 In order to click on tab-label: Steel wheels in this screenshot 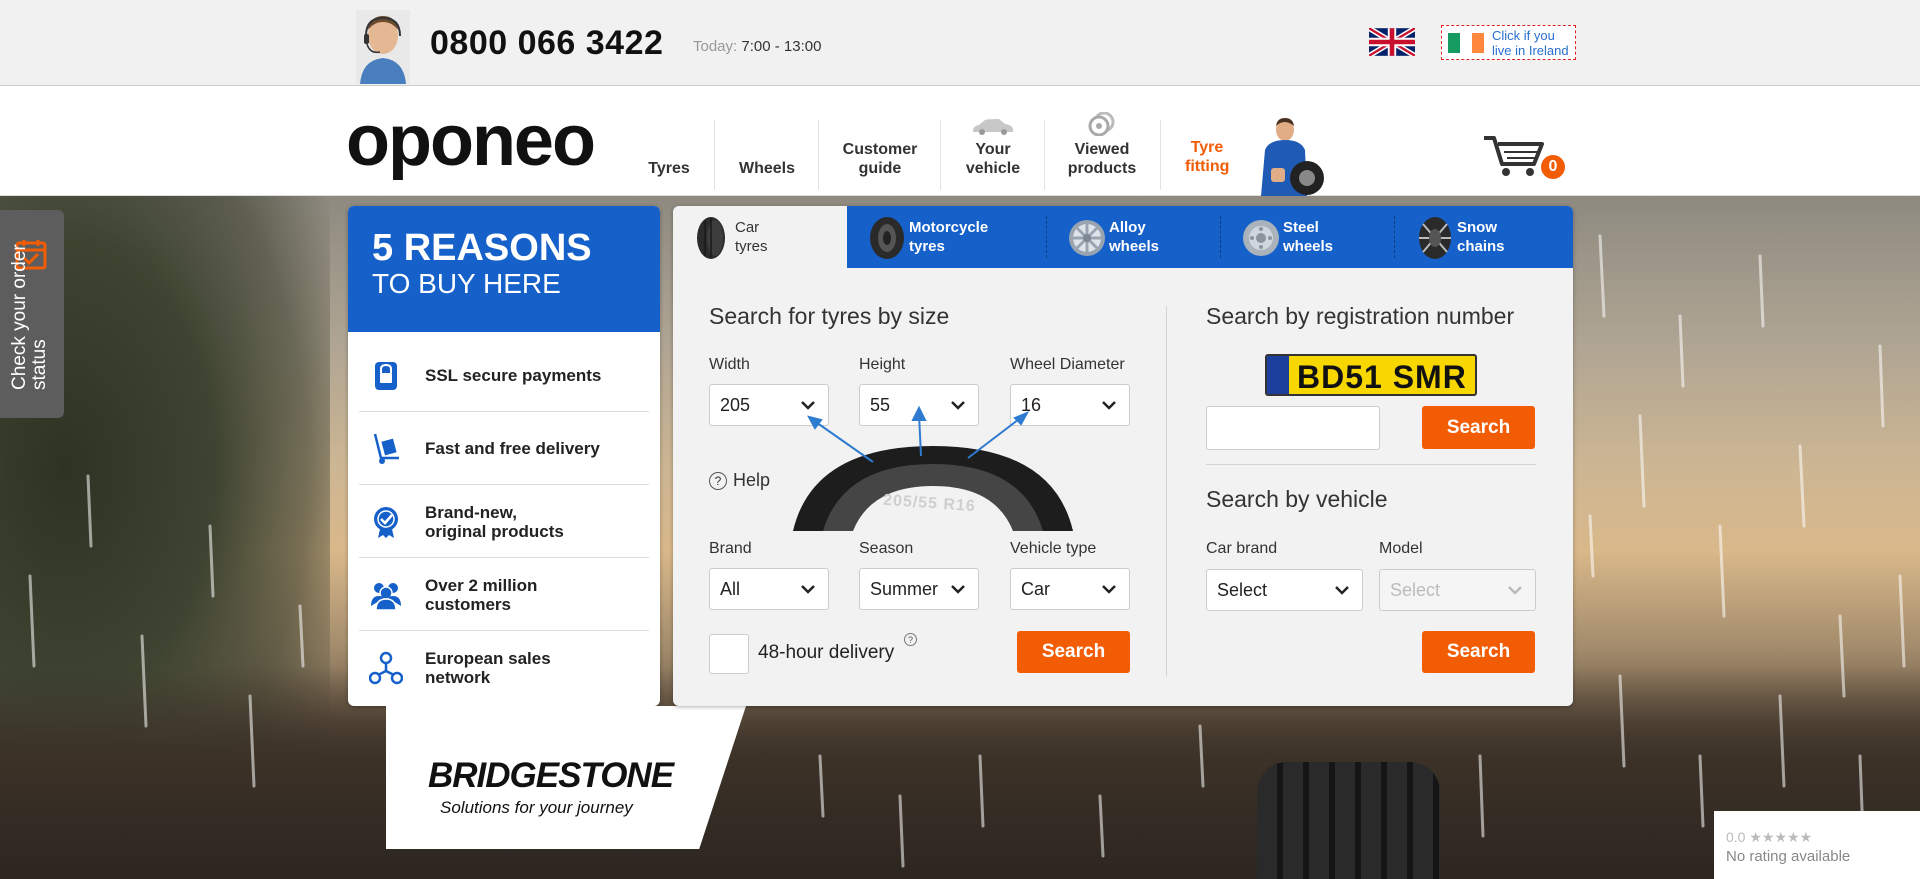, I will do `click(1308, 237)`.